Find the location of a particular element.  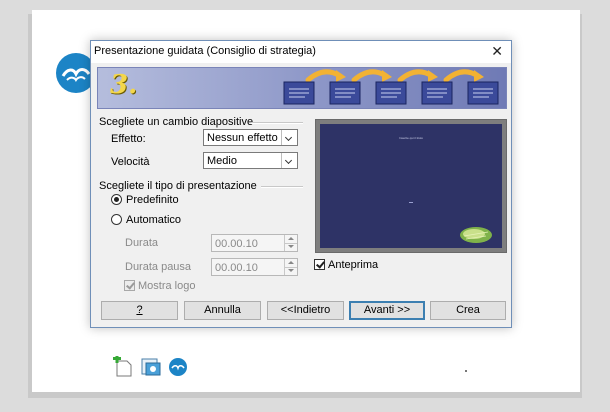

radio-automatic is located at coordinates (116, 219).